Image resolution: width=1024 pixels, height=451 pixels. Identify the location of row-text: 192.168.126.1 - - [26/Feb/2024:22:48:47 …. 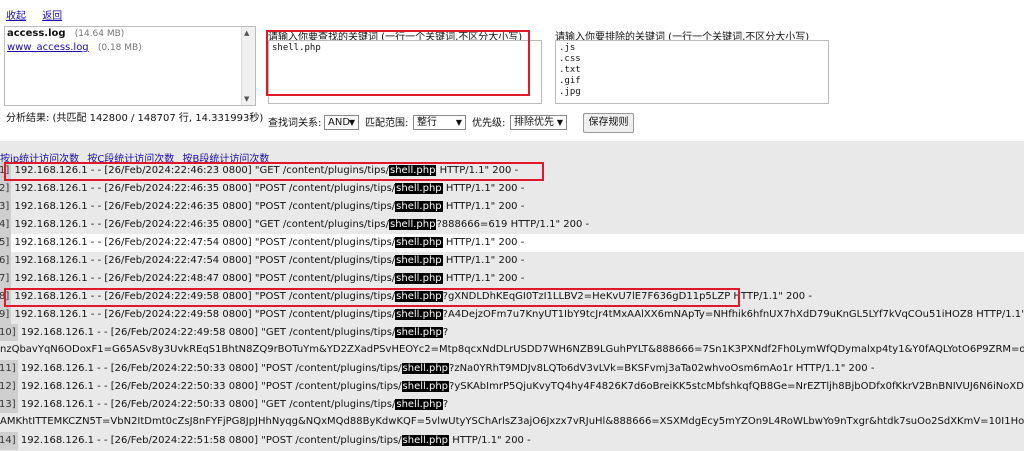
(205, 278).